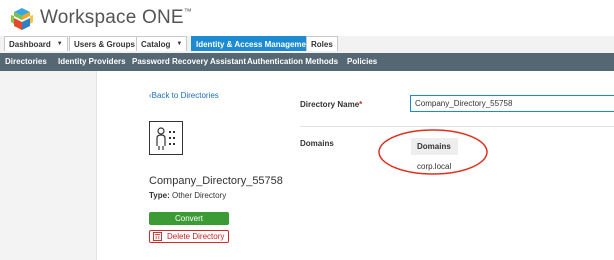 The width and height of the screenshot is (614, 260). What do you see at coordinates (189, 218) in the screenshot?
I see `convert-button: Convert` at bounding box center [189, 218].